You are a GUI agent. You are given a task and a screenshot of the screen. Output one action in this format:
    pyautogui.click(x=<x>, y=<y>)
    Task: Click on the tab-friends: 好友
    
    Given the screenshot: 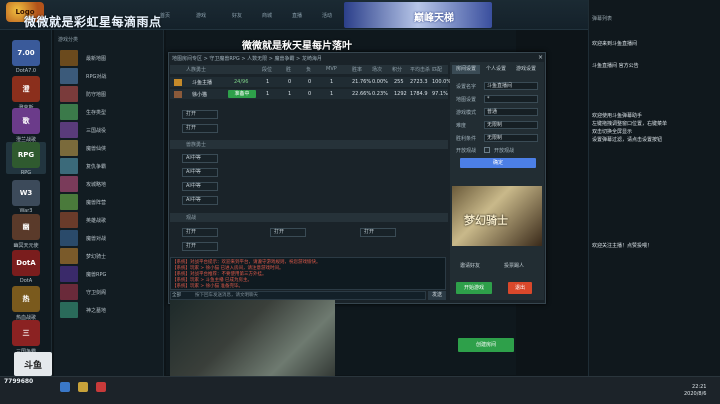 What is the action you would take?
    pyautogui.click(x=237, y=15)
    